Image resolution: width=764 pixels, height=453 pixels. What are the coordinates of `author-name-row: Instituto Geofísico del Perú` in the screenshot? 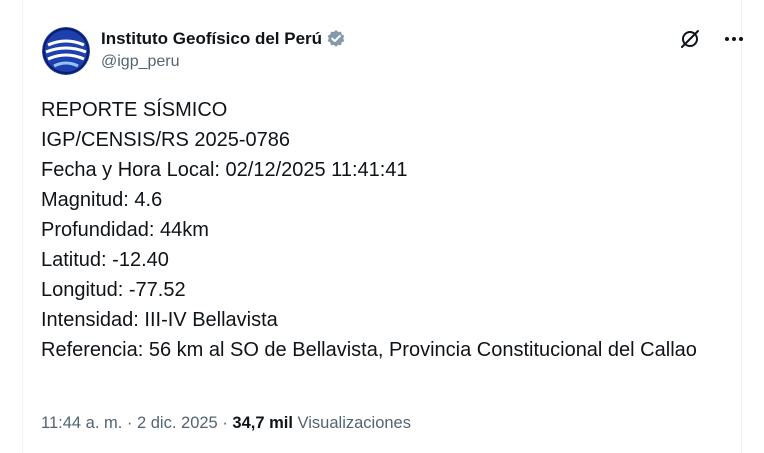 It's located at (223, 39).